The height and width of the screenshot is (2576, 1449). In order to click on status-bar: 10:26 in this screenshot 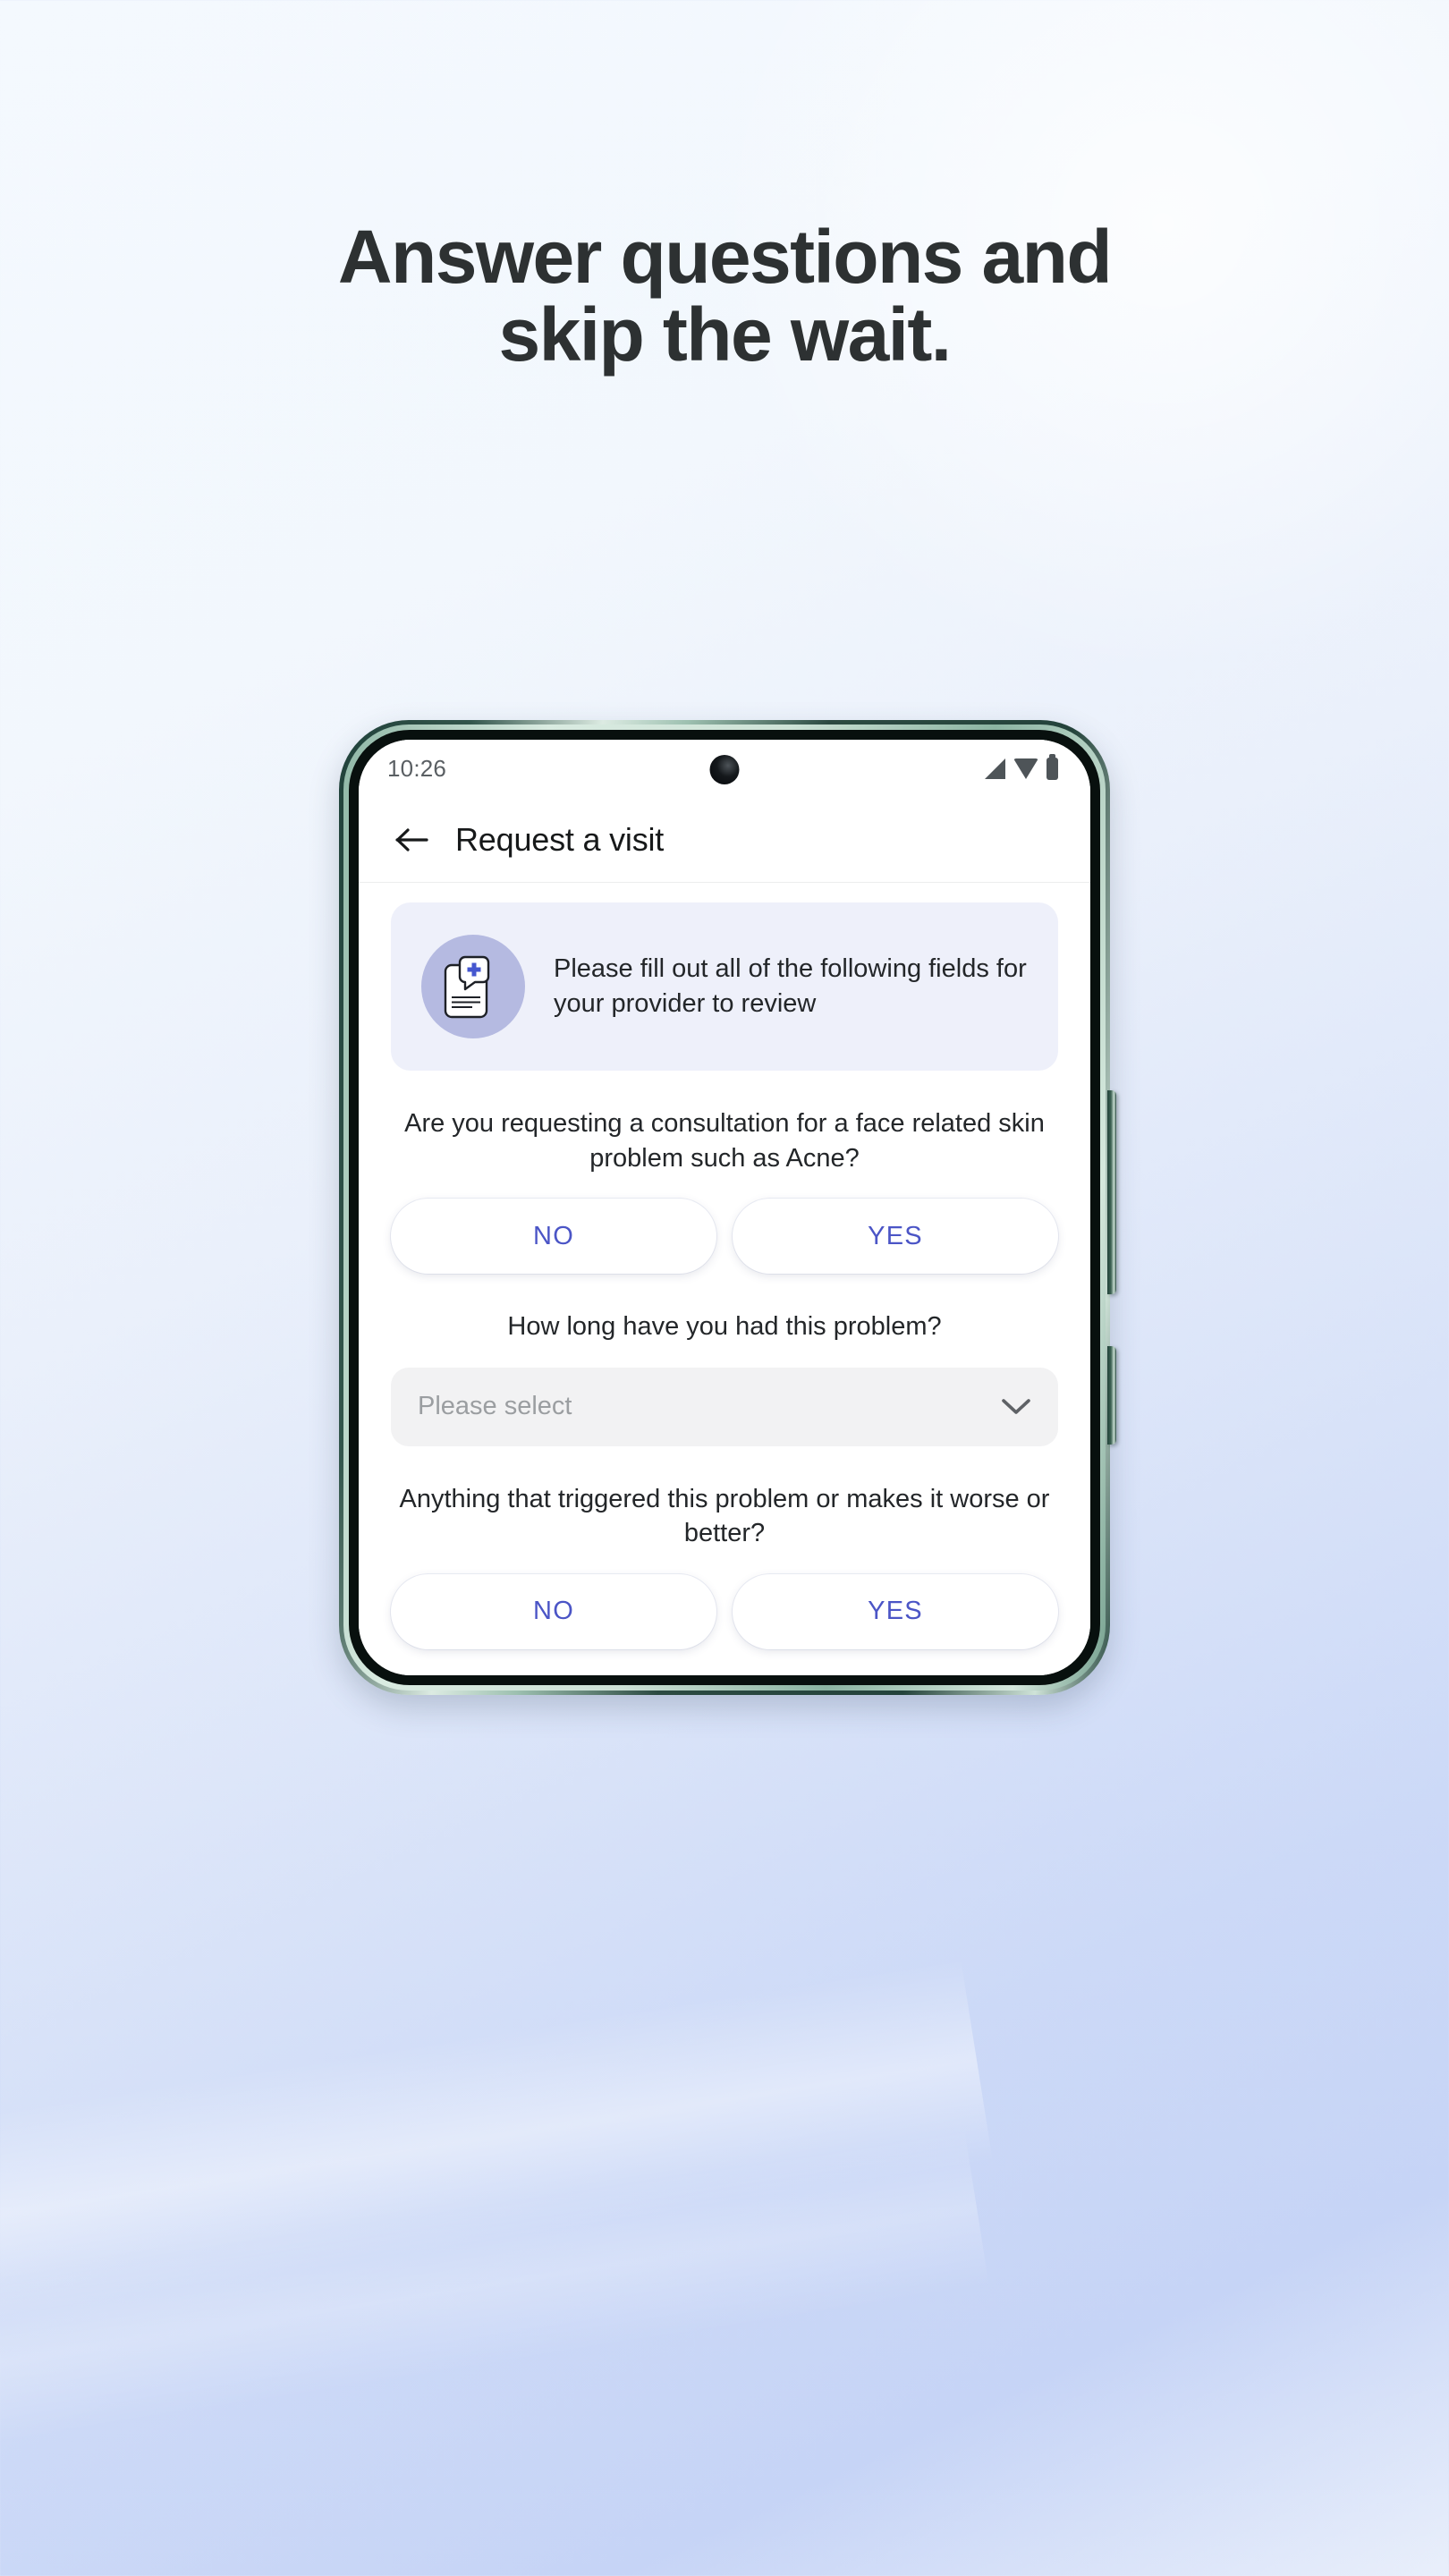, I will do `click(724, 768)`.